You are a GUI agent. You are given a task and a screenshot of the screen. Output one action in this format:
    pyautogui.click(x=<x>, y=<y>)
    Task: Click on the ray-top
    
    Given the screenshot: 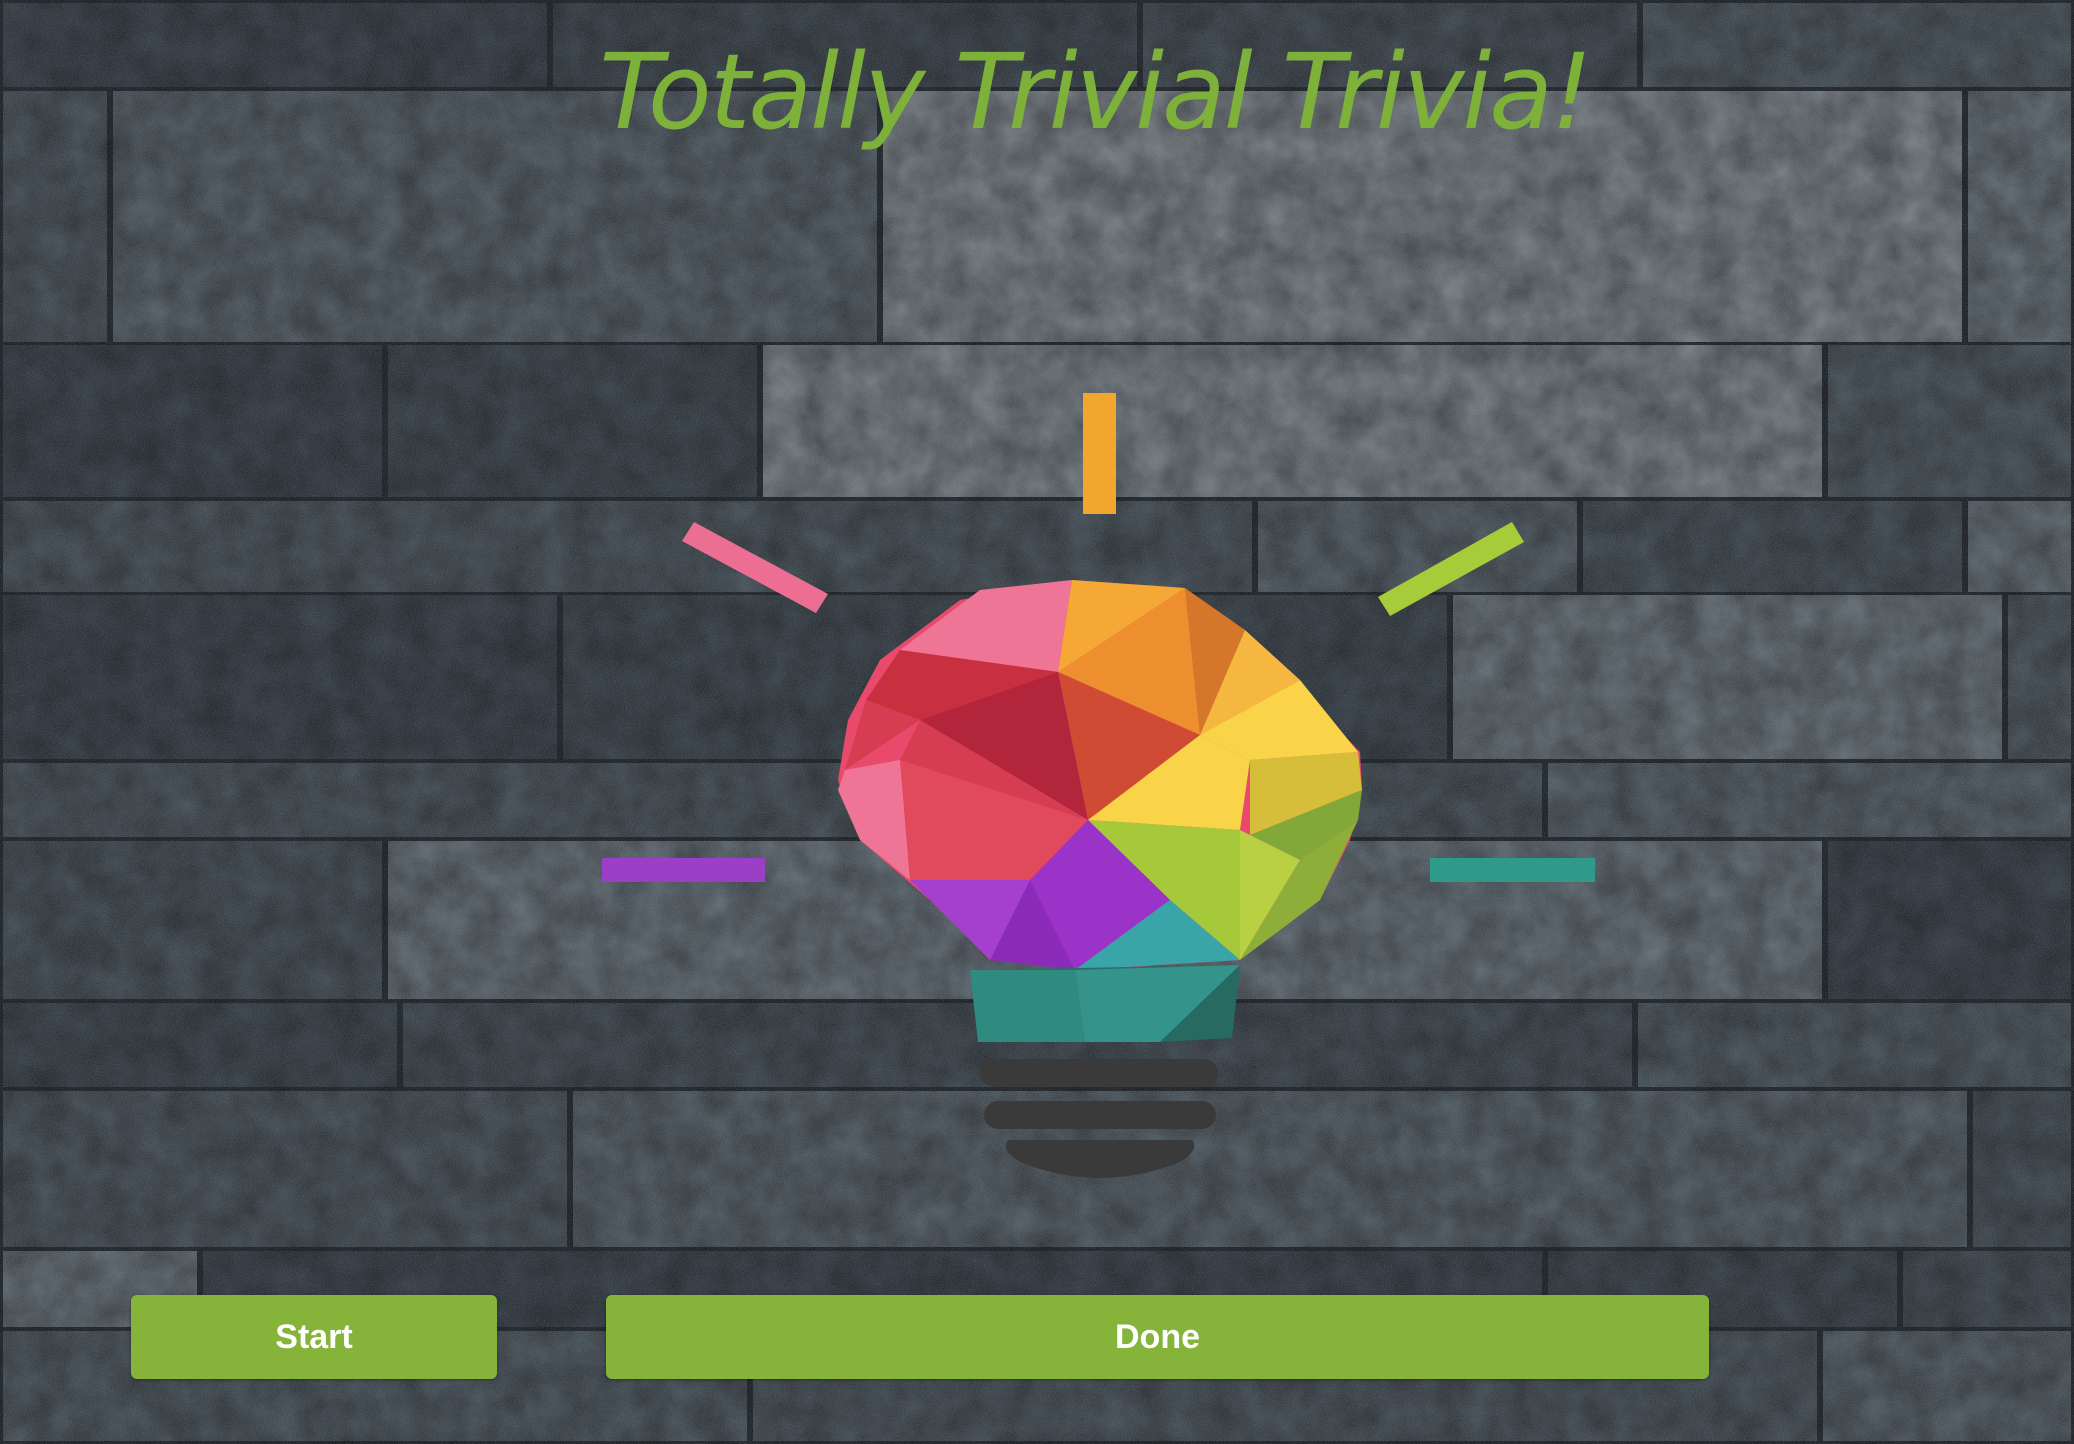 What is the action you would take?
    pyautogui.click(x=1099, y=453)
    